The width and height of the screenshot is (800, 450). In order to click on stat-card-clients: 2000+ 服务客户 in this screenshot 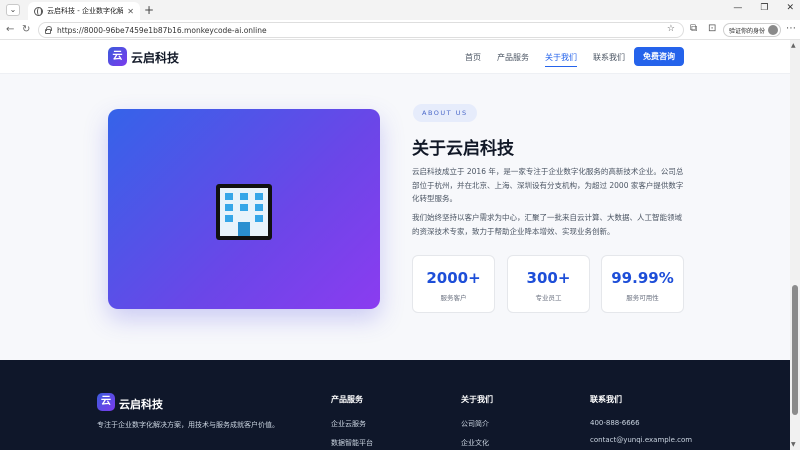, I will do `click(453, 284)`.